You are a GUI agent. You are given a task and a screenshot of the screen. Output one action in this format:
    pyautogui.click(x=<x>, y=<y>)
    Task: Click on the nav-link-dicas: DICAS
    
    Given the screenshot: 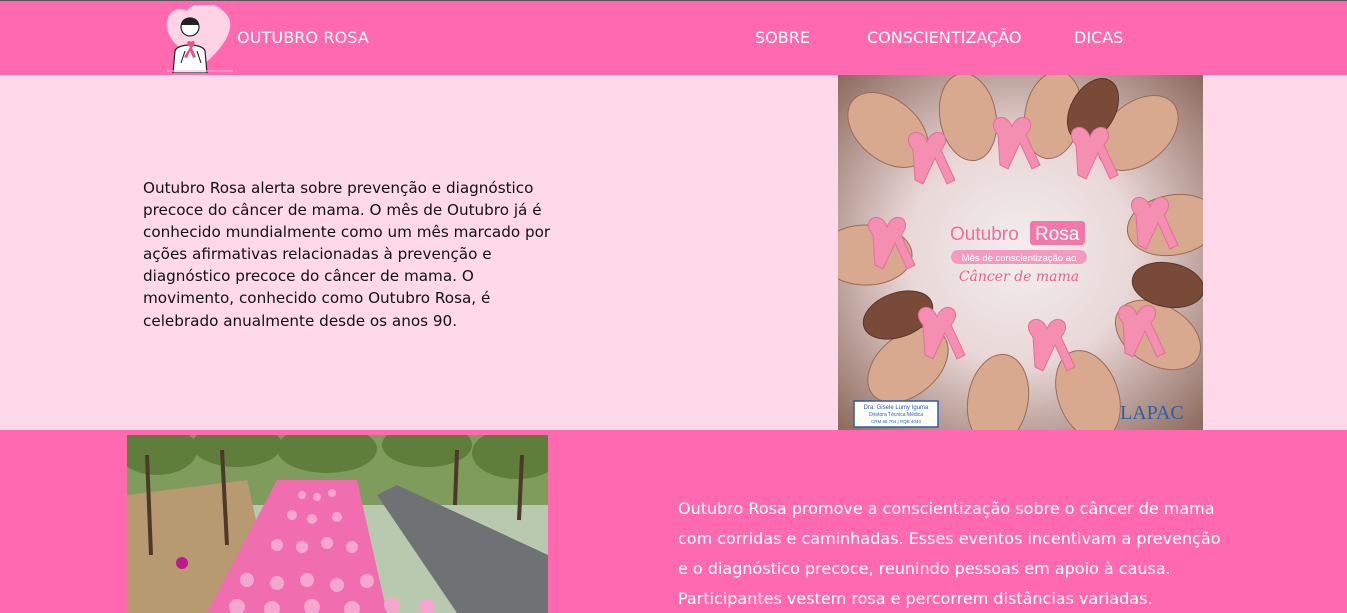 What is the action you would take?
    pyautogui.click(x=1098, y=37)
    